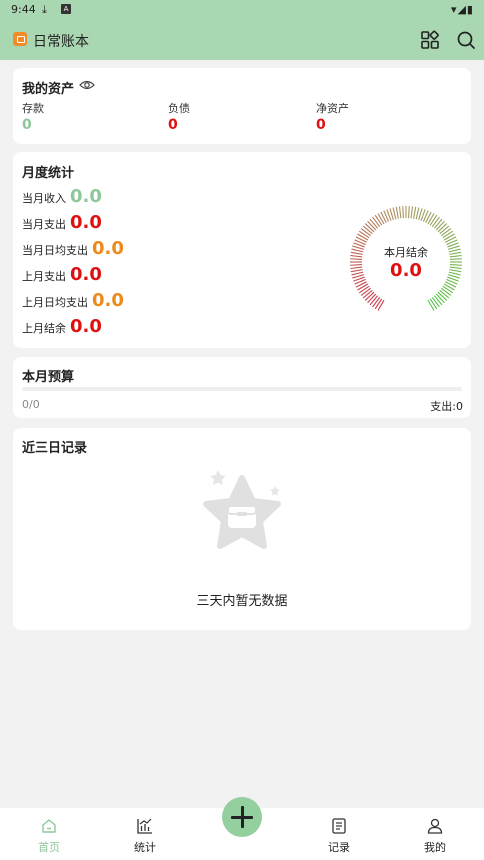  Describe the element at coordinates (55, 448) in the screenshot. I see `recent-title: 近三日记录` at that location.